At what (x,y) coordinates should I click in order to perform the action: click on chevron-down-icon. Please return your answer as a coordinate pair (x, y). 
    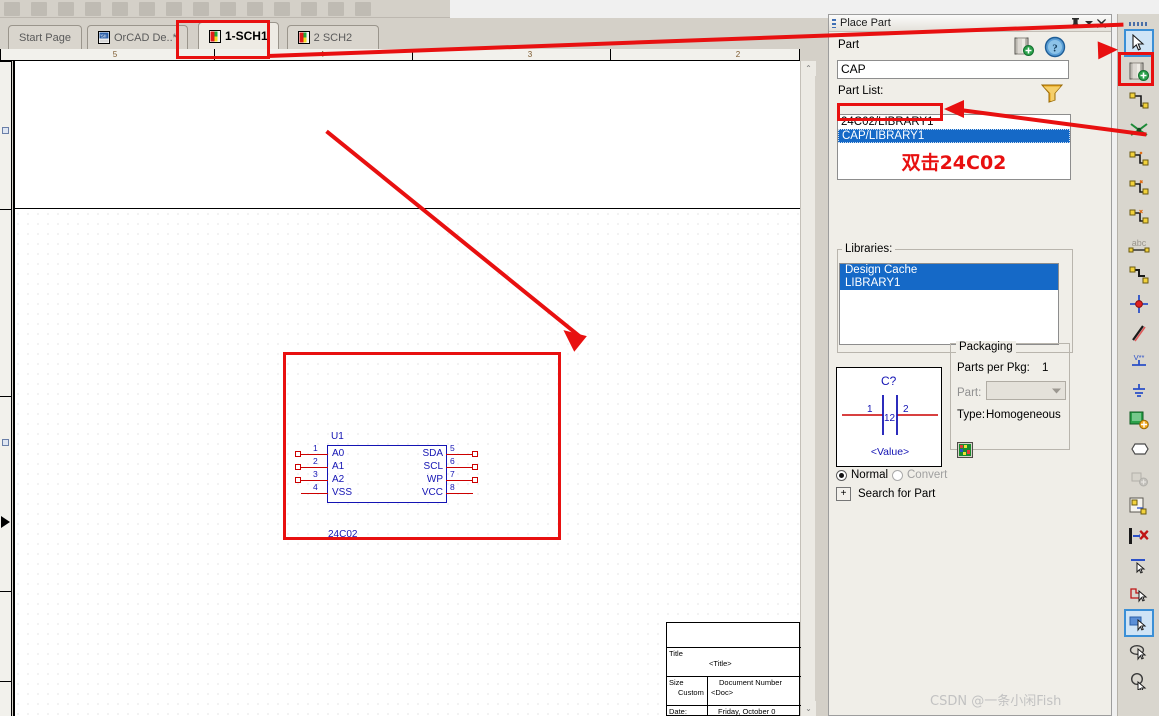
    Looking at the image, I should click on (1056, 391).